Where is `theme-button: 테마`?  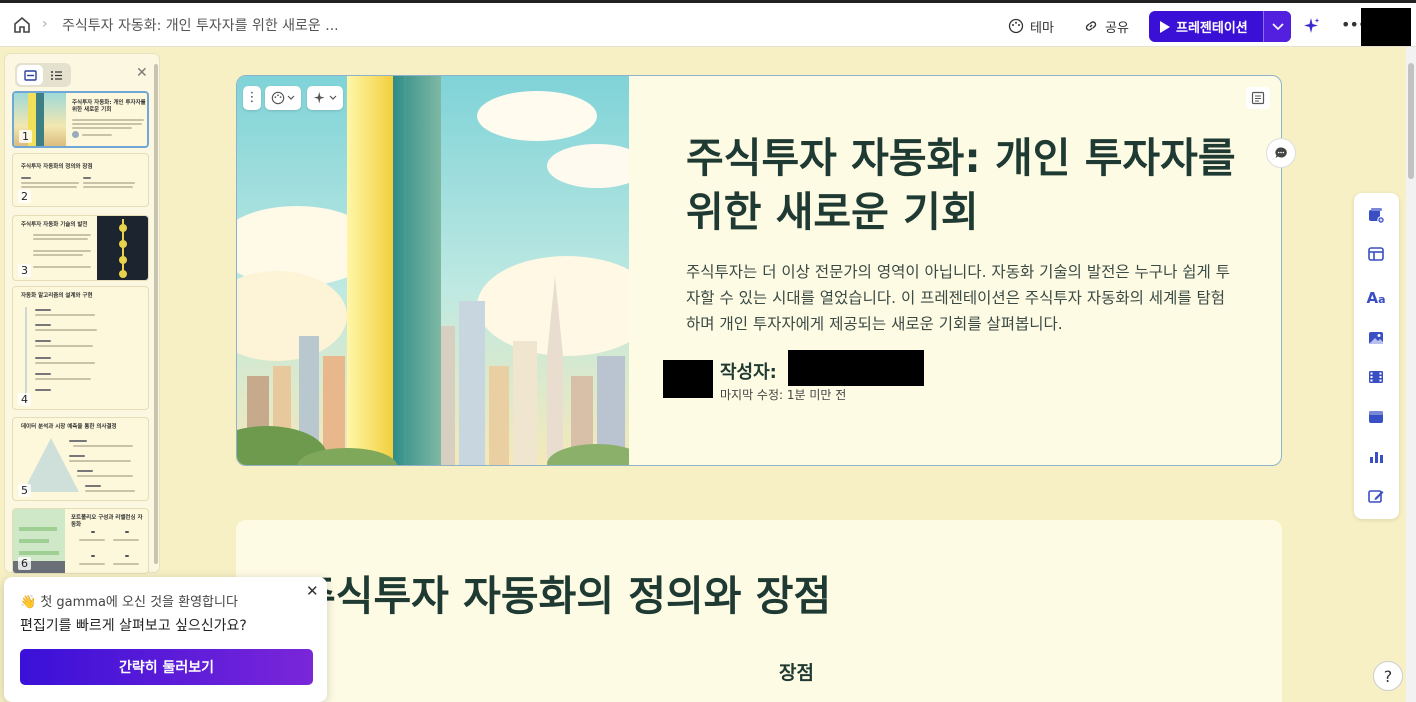 theme-button: 테마 is located at coordinates (1031, 26).